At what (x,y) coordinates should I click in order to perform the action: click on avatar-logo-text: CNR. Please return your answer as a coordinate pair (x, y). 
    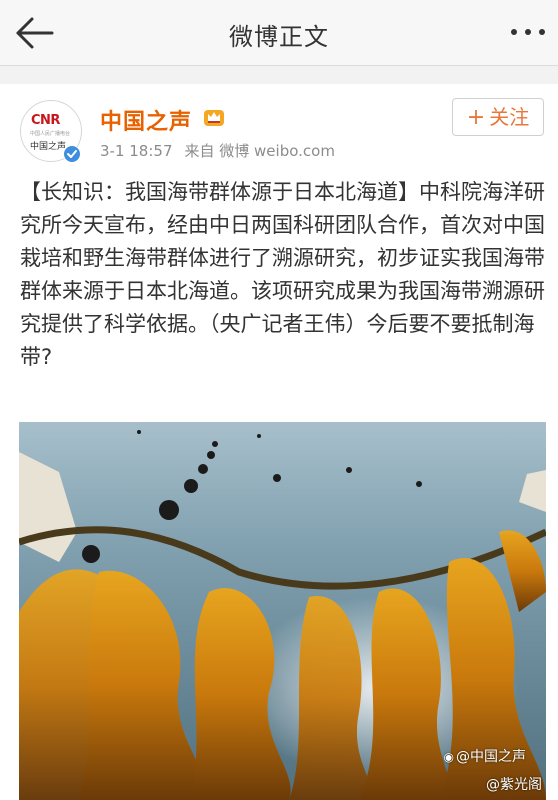
    Looking at the image, I should click on (45, 120).